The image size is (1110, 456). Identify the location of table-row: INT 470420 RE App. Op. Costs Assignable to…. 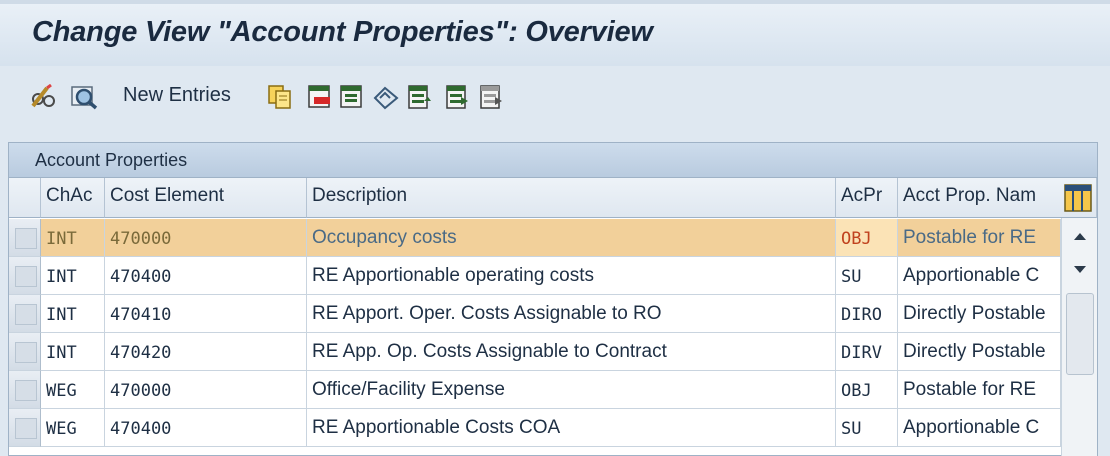
(535, 352).